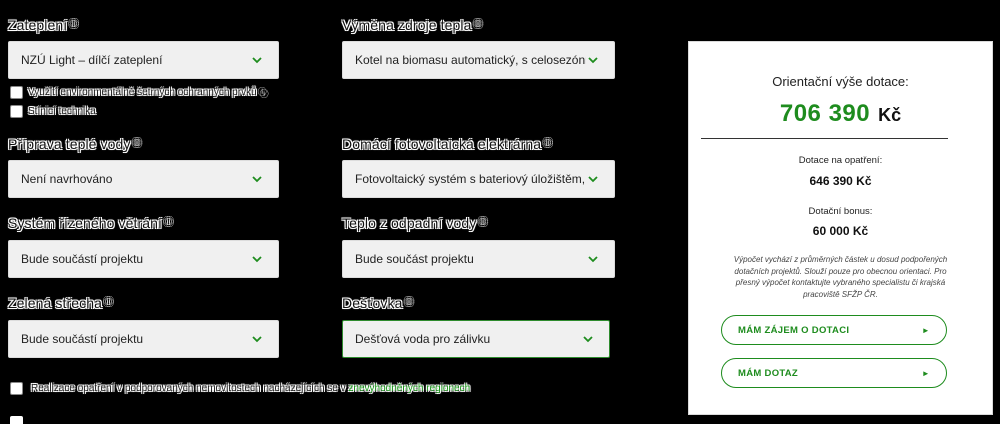  I want to click on zatepleni-select: NZÚ Light – dílčí zateplení, so click(143, 60).